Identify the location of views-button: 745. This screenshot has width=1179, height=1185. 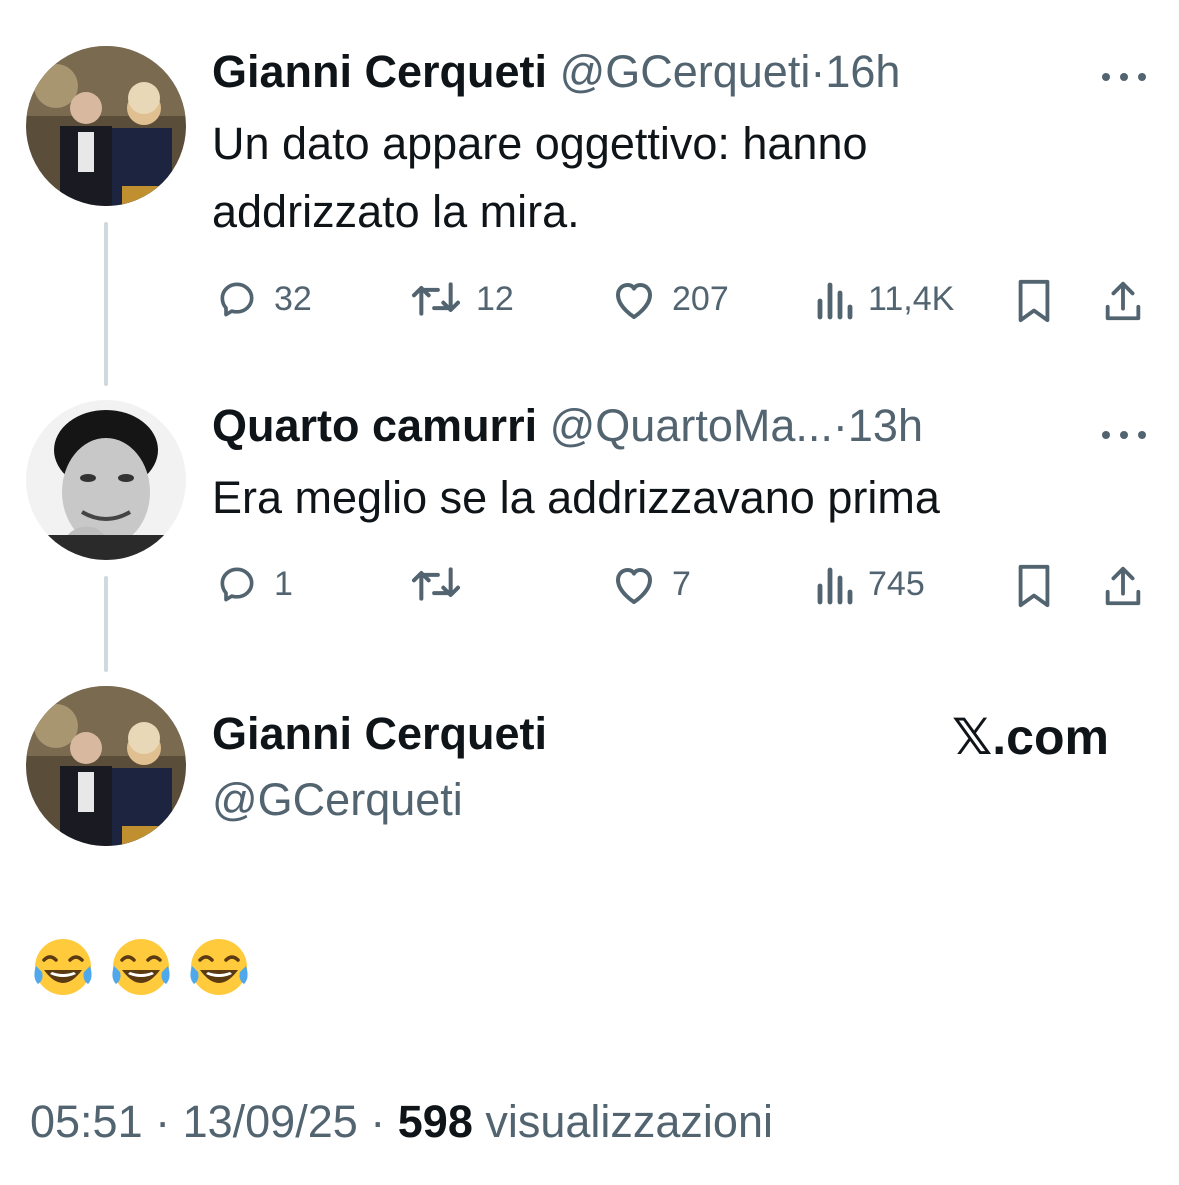
(869, 584).